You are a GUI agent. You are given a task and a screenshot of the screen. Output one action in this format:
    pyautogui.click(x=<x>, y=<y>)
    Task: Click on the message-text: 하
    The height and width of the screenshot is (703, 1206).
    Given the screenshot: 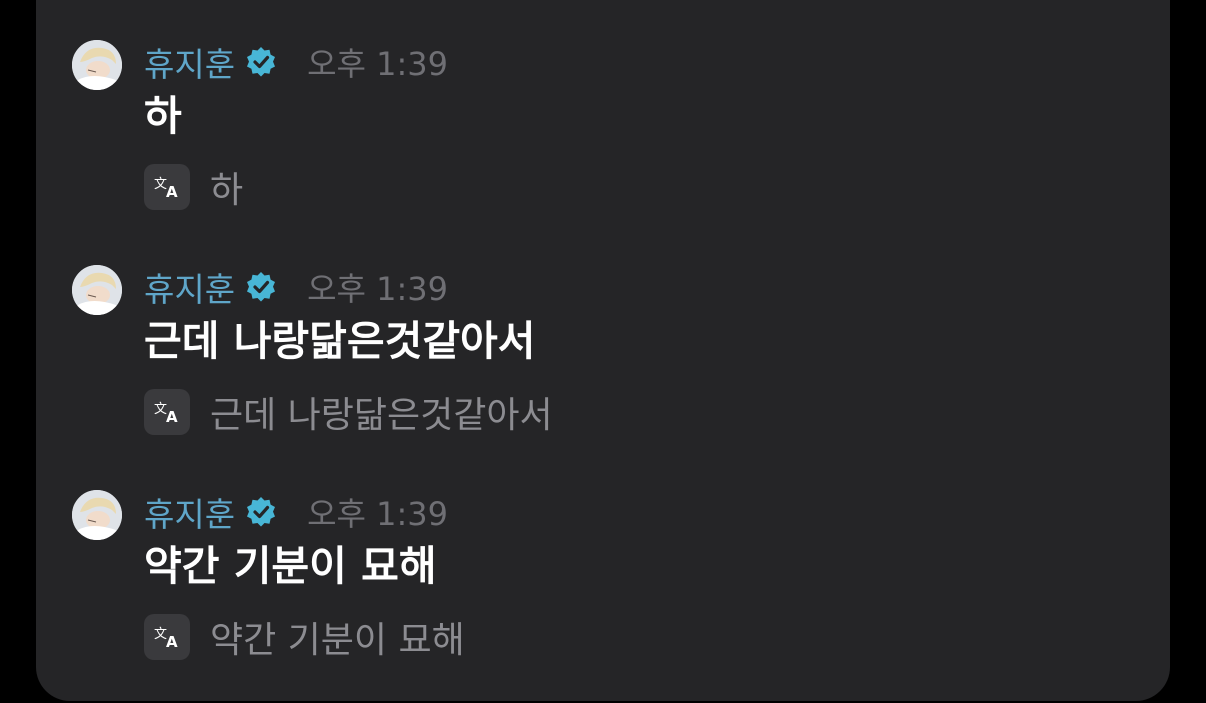 What is the action you would take?
    pyautogui.click(x=163, y=116)
    